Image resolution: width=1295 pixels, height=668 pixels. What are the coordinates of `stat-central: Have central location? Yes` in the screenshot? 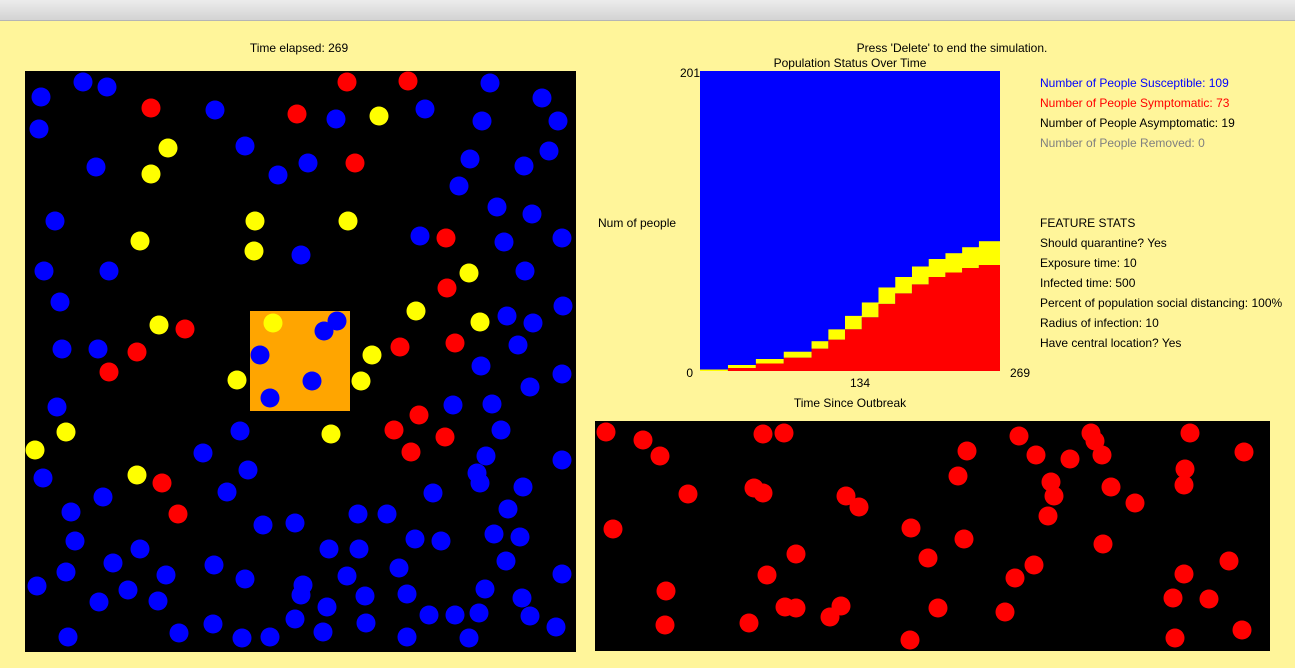 It's located at (1111, 343).